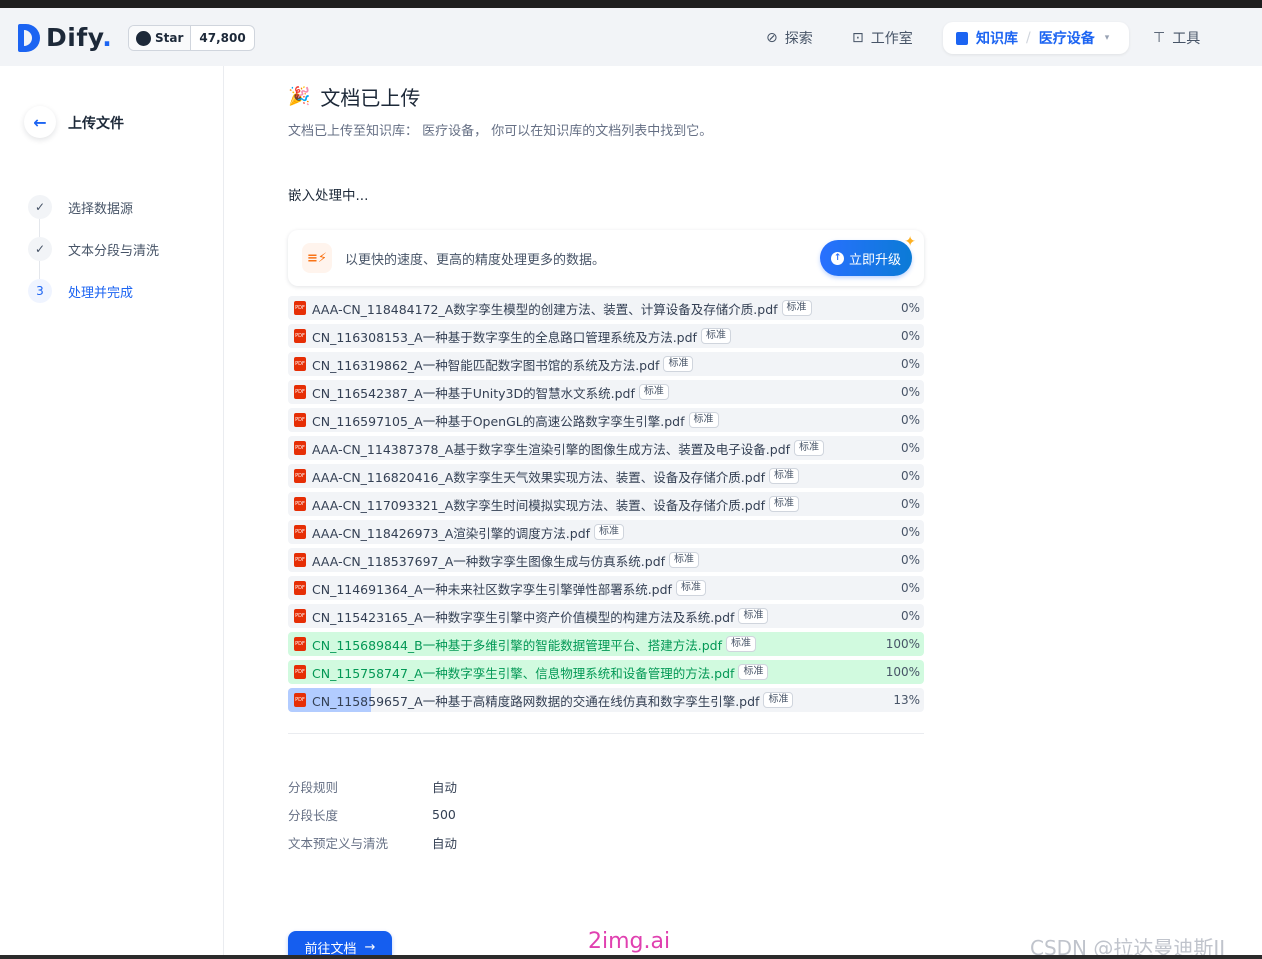 This screenshot has width=1262, height=959. Describe the element at coordinates (370, 98) in the screenshot. I see `page-title: 文档已上传` at that location.